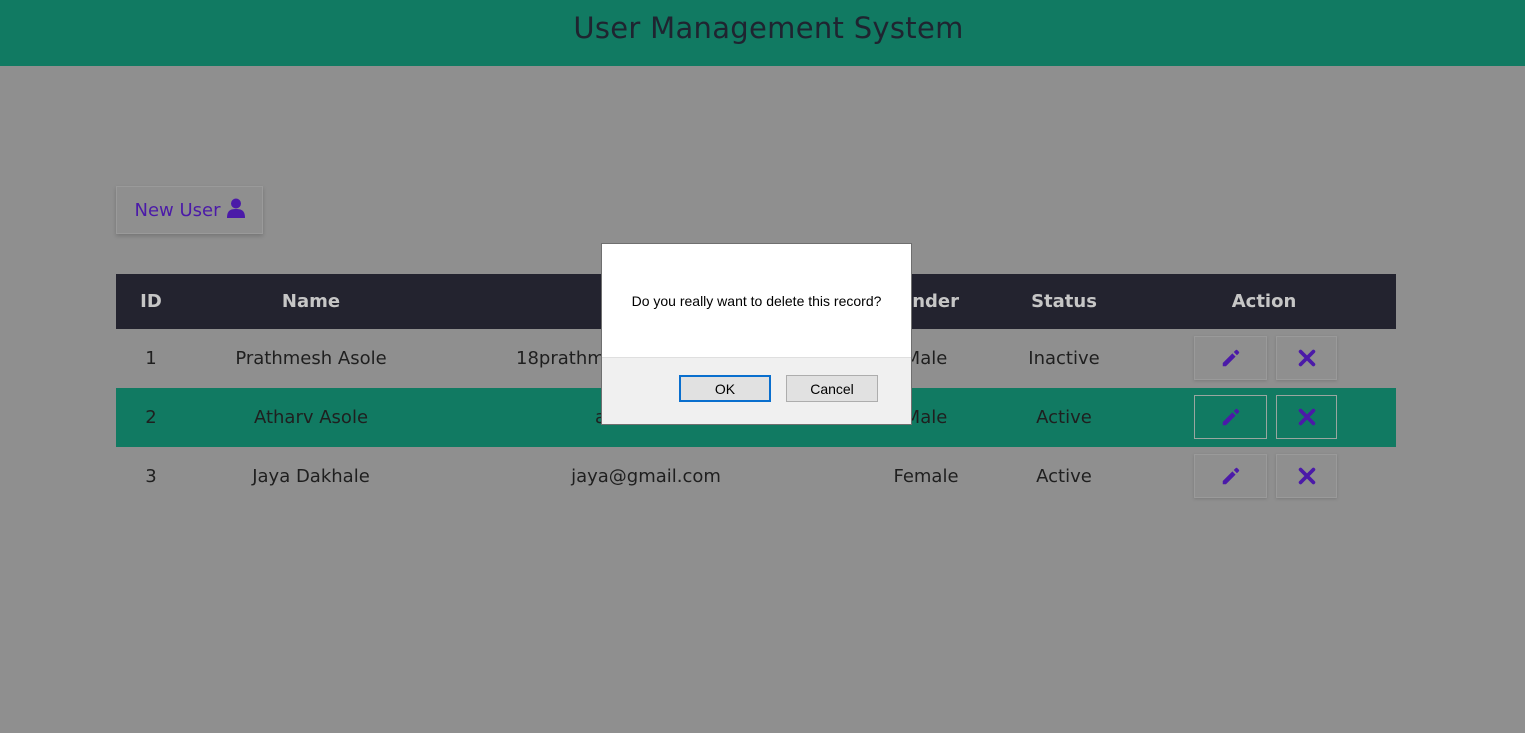 This screenshot has height=733, width=1525. What do you see at coordinates (725, 388) in the screenshot?
I see `ok-button: OK` at bounding box center [725, 388].